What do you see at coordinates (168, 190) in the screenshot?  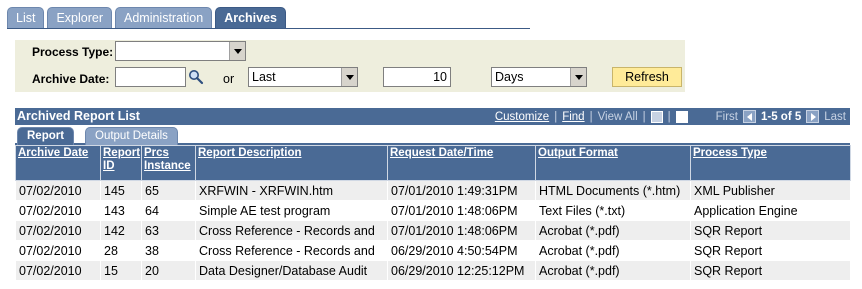 I see `cell-prcs-instance: 65` at bounding box center [168, 190].